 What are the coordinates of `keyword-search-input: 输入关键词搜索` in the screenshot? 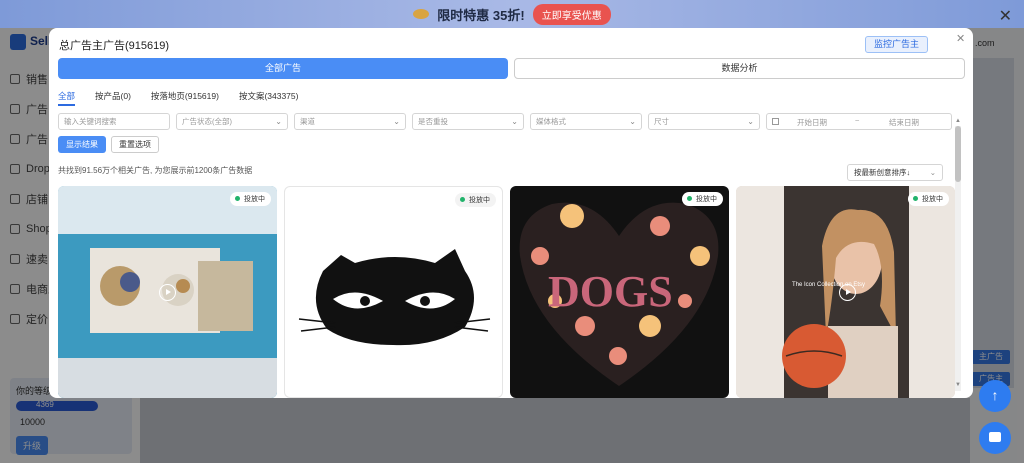 It's located at (114, 121).